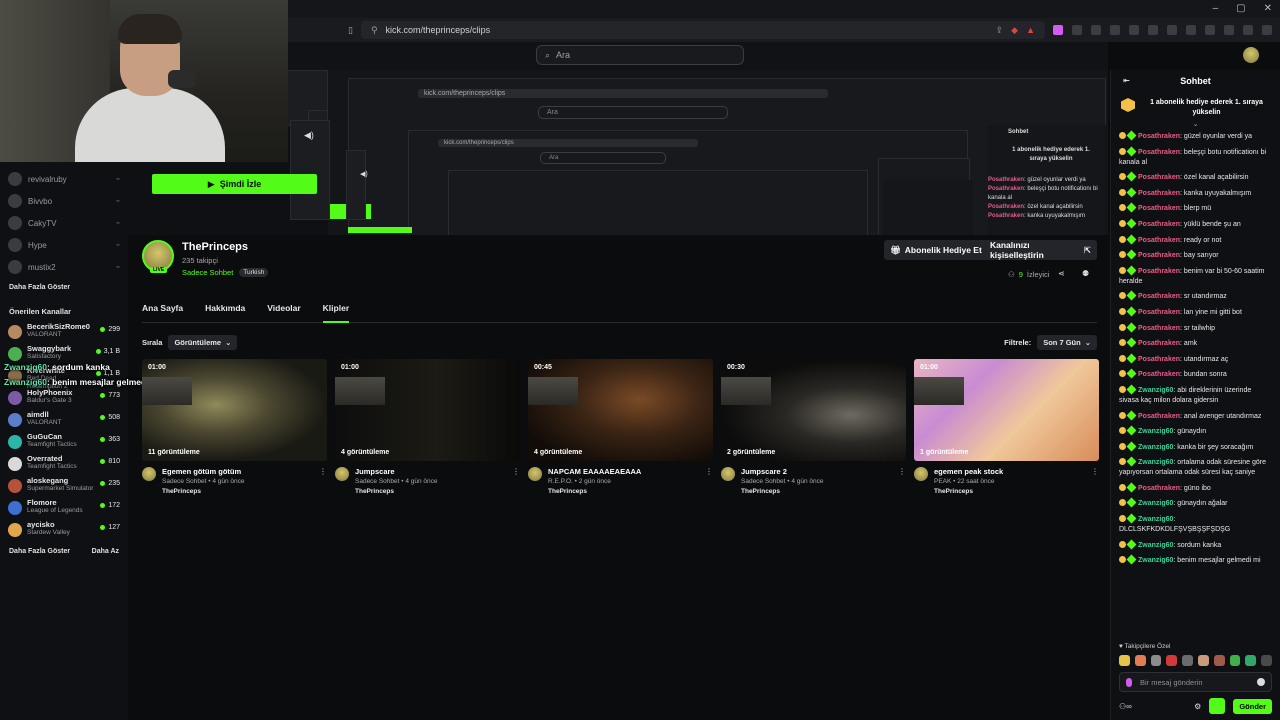 This screenshot has height=720, width=1280. I want to click on bookmark-icon: ▯, so click(350, 30).